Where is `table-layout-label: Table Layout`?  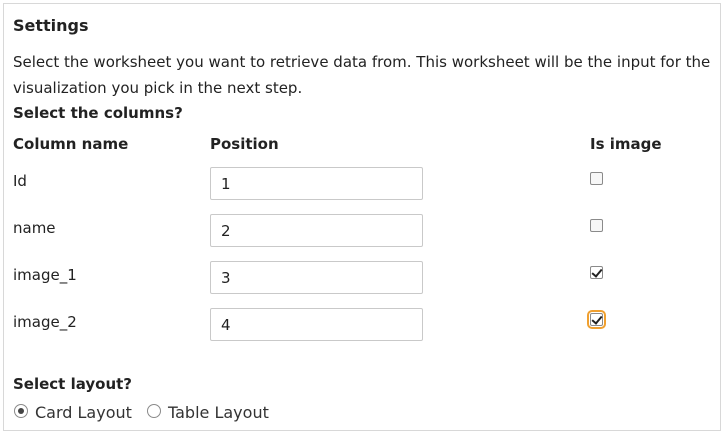
table-layout-label: Table Layout is located at coordinates (218, 412).